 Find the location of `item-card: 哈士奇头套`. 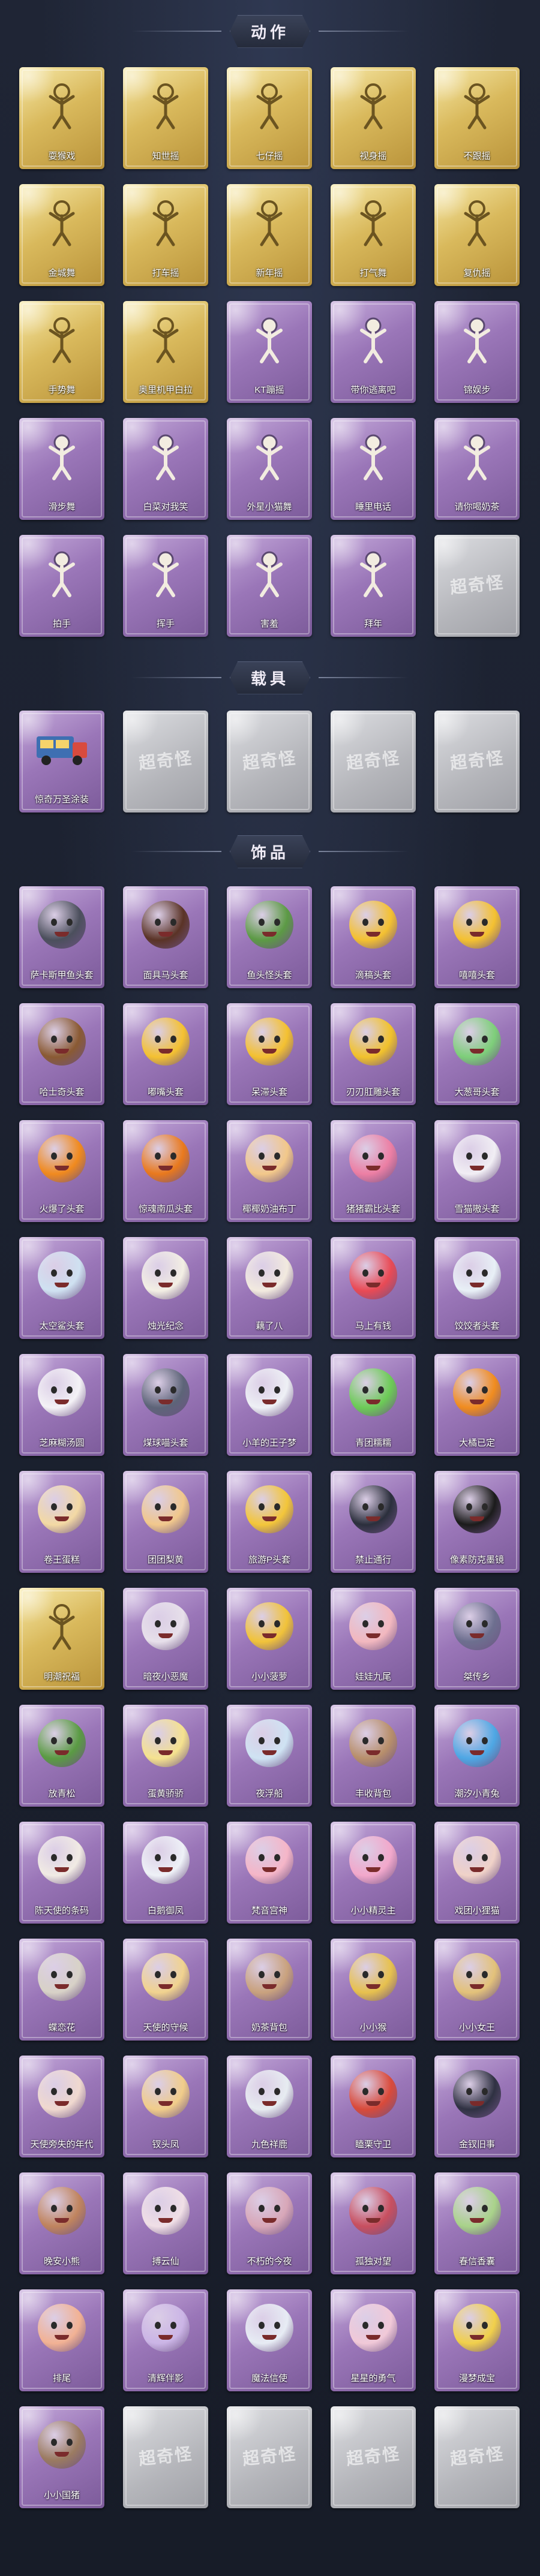

item-card: 哈士奇头套 is located at coordinates (61, 1054).